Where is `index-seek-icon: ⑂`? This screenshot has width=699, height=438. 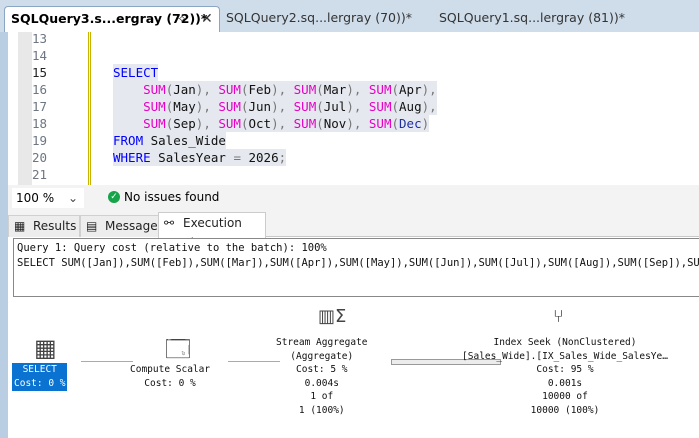 index-seek-icon: ⑂ is located at coordinates (558, 316).